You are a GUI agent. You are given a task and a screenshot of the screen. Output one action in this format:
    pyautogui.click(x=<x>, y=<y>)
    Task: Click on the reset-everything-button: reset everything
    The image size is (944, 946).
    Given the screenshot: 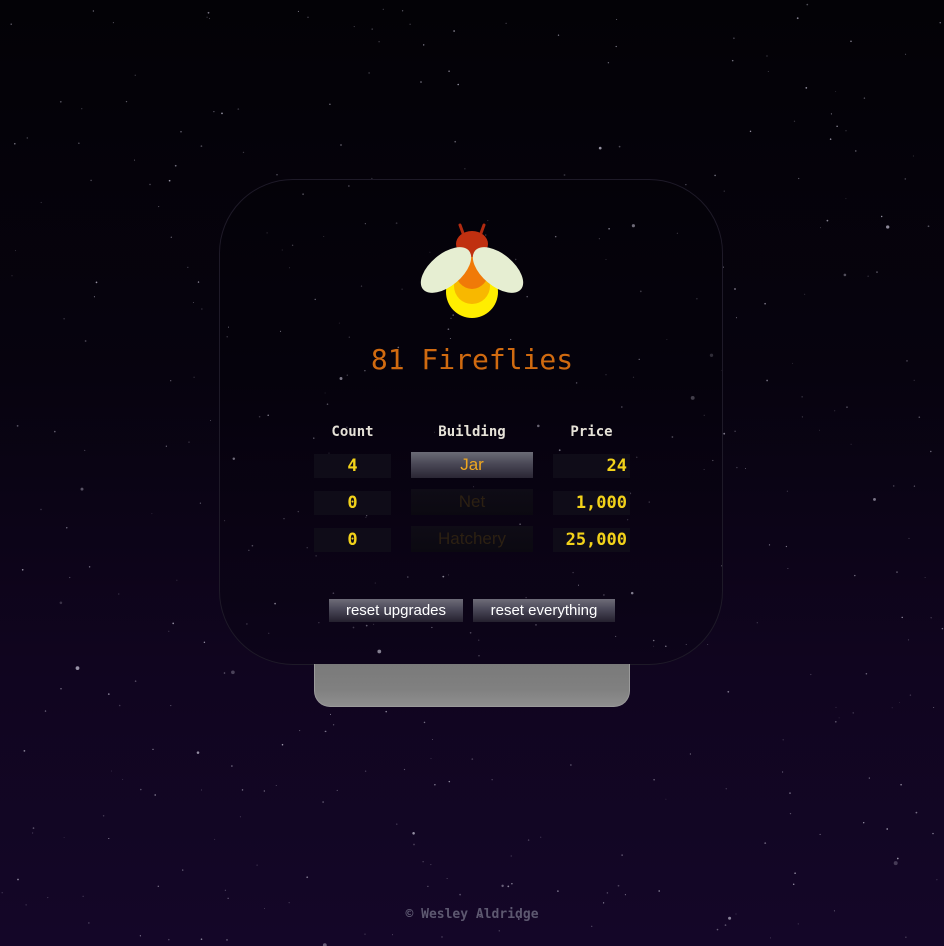 What is the action you would take?
    pyautogui.click(x=544, y=610)
    